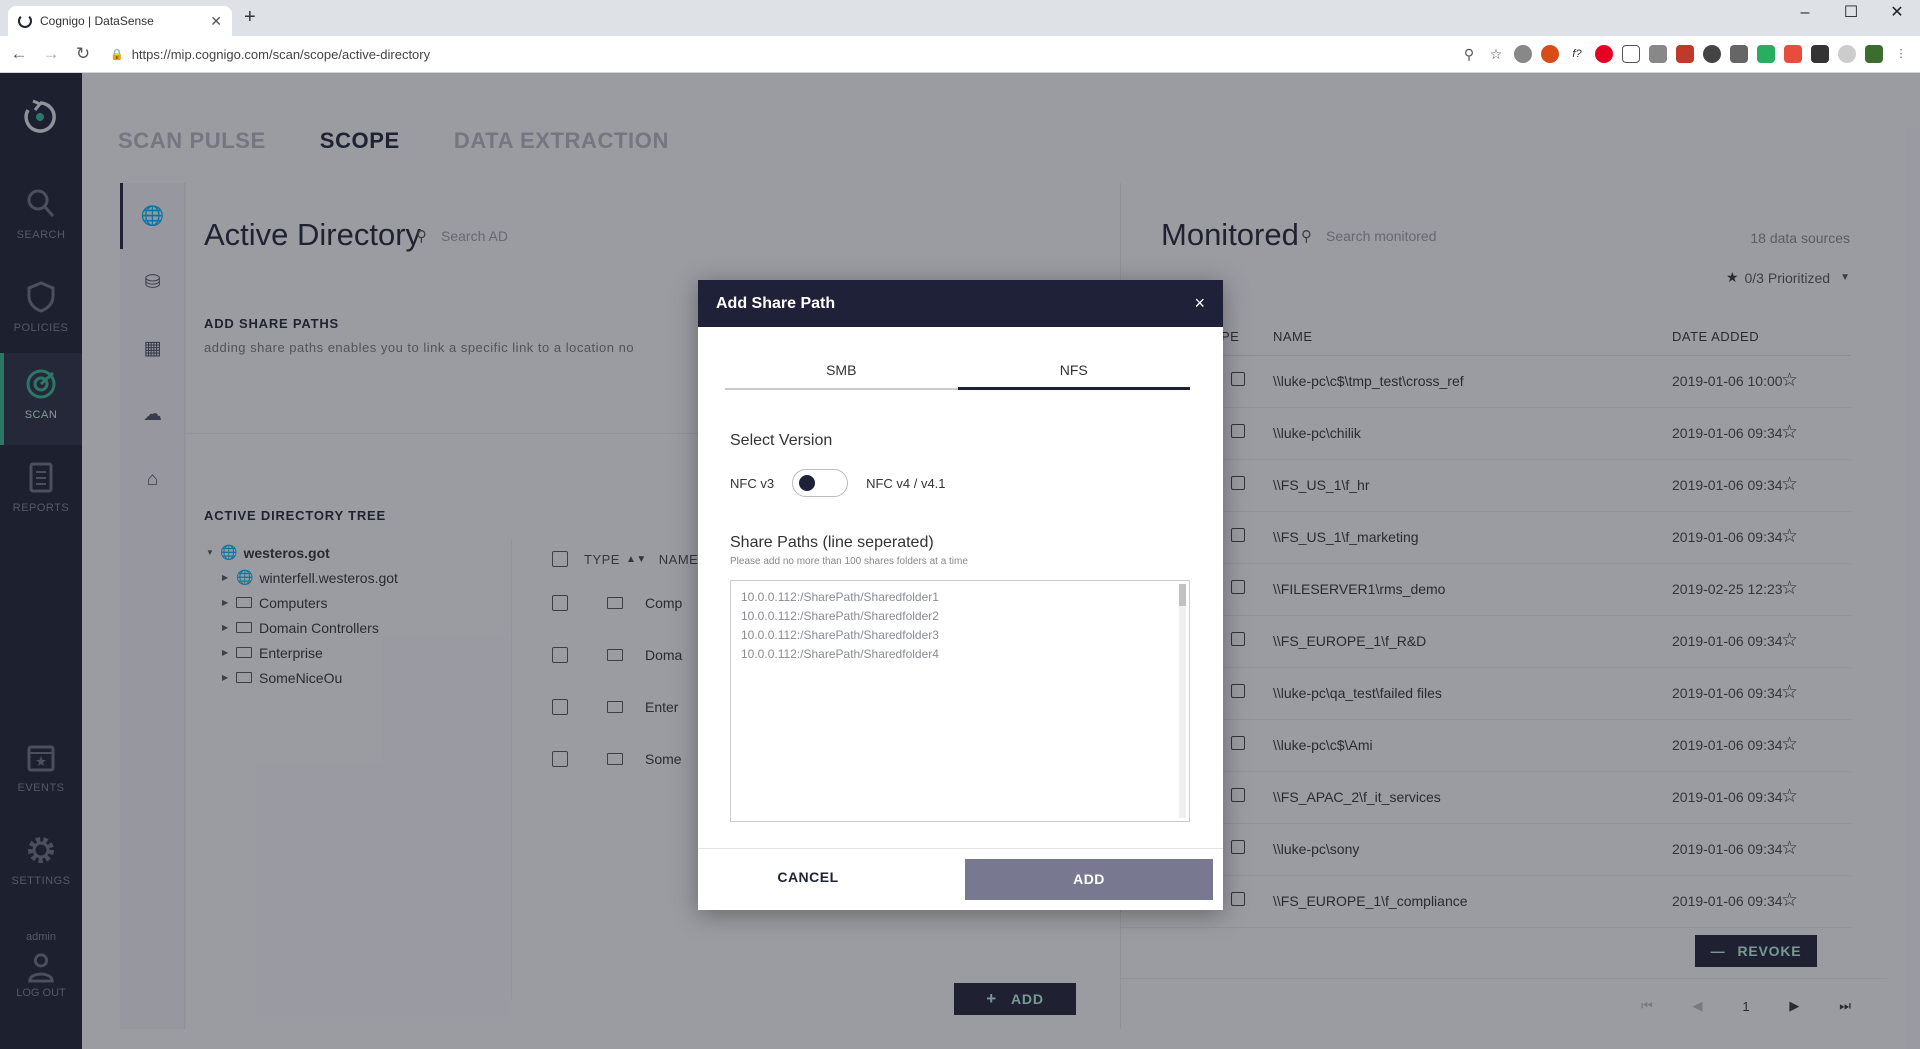 The image size is (1920, 1049). I want to click on cancel-button: CANCEL, so click(808, 877).